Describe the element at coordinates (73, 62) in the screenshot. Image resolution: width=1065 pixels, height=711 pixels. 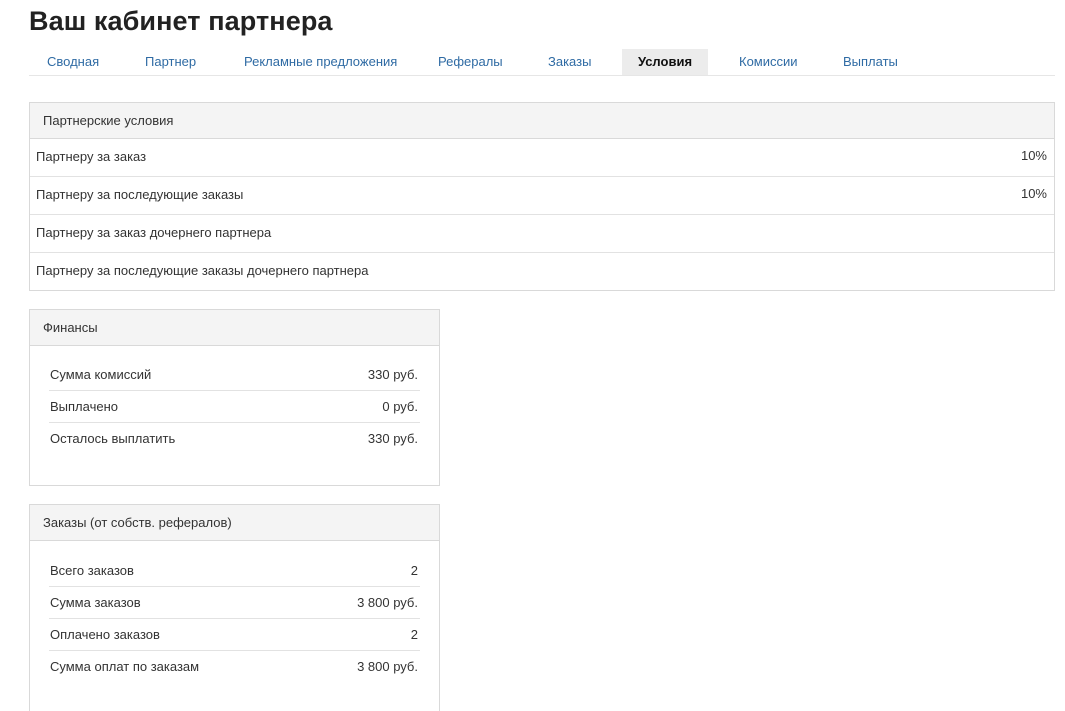
I see `tab-summary: Сводная` at that location.